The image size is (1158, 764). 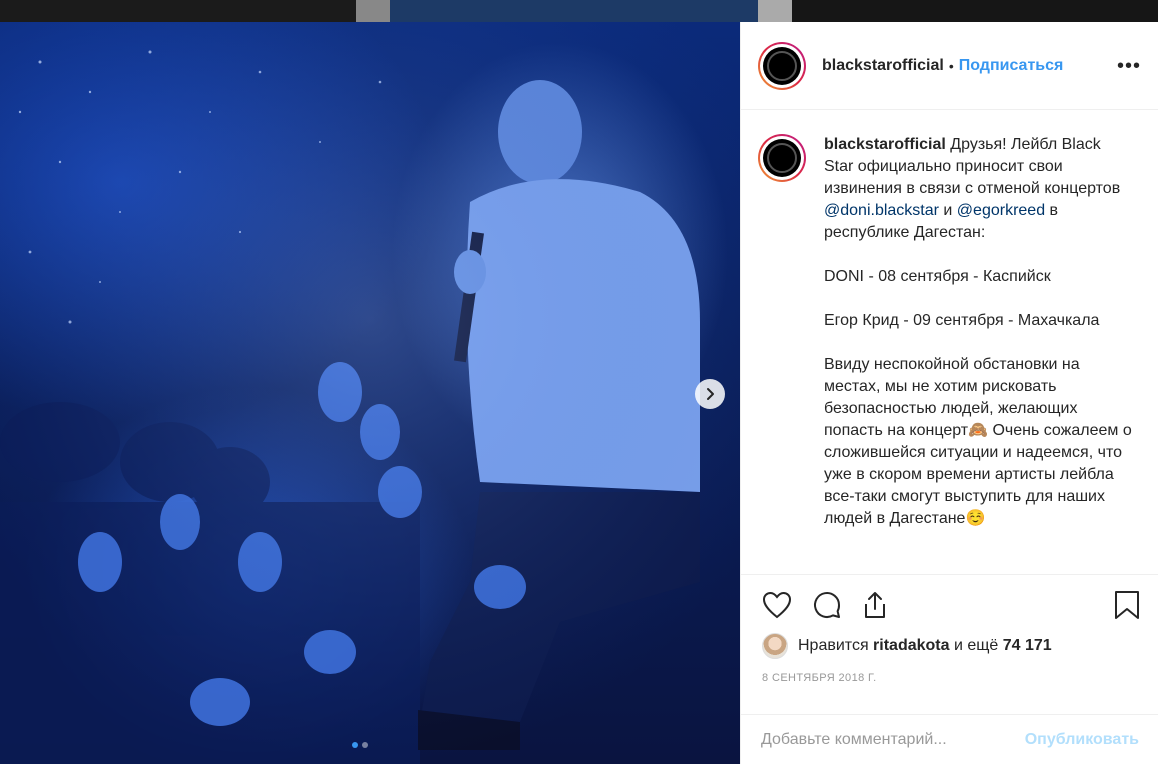 I want to click on more-options-icon: •••, so click(x=1129, y=66).